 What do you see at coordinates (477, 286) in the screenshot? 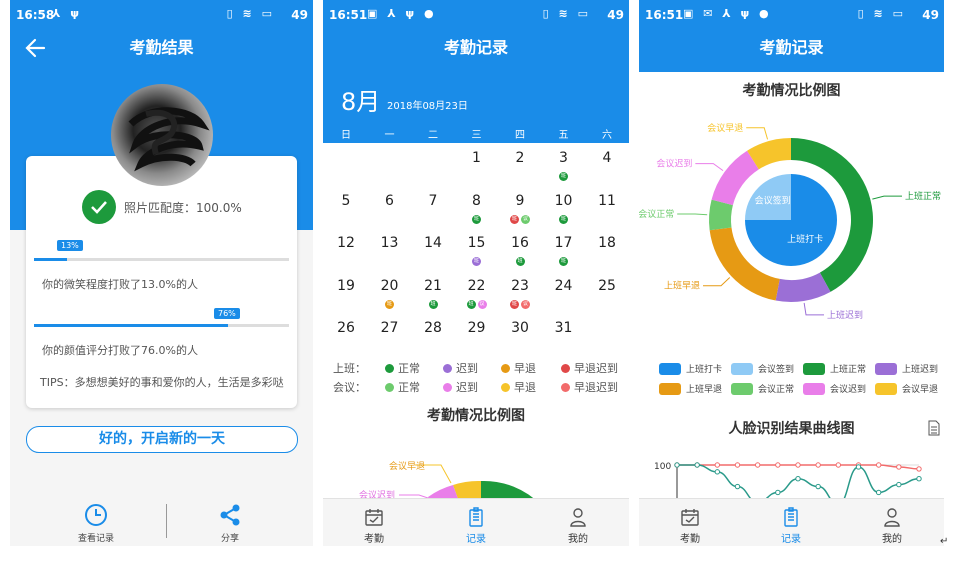
I see `calendar-day-22: 22` at bounding box center [477, 286].